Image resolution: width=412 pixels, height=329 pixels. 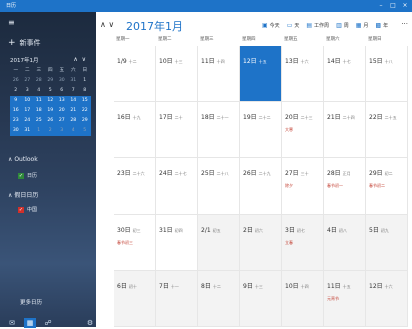 What do you see at coordinates (135, 130) in the screenshot?
I see `day-cell: 16日 十九` at bounding box center [135, 130].